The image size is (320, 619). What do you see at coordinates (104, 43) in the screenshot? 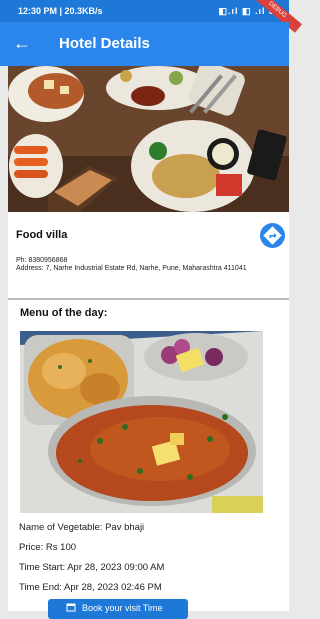
I see `page-title: Hotel Details` at bounding box center [104, 43].